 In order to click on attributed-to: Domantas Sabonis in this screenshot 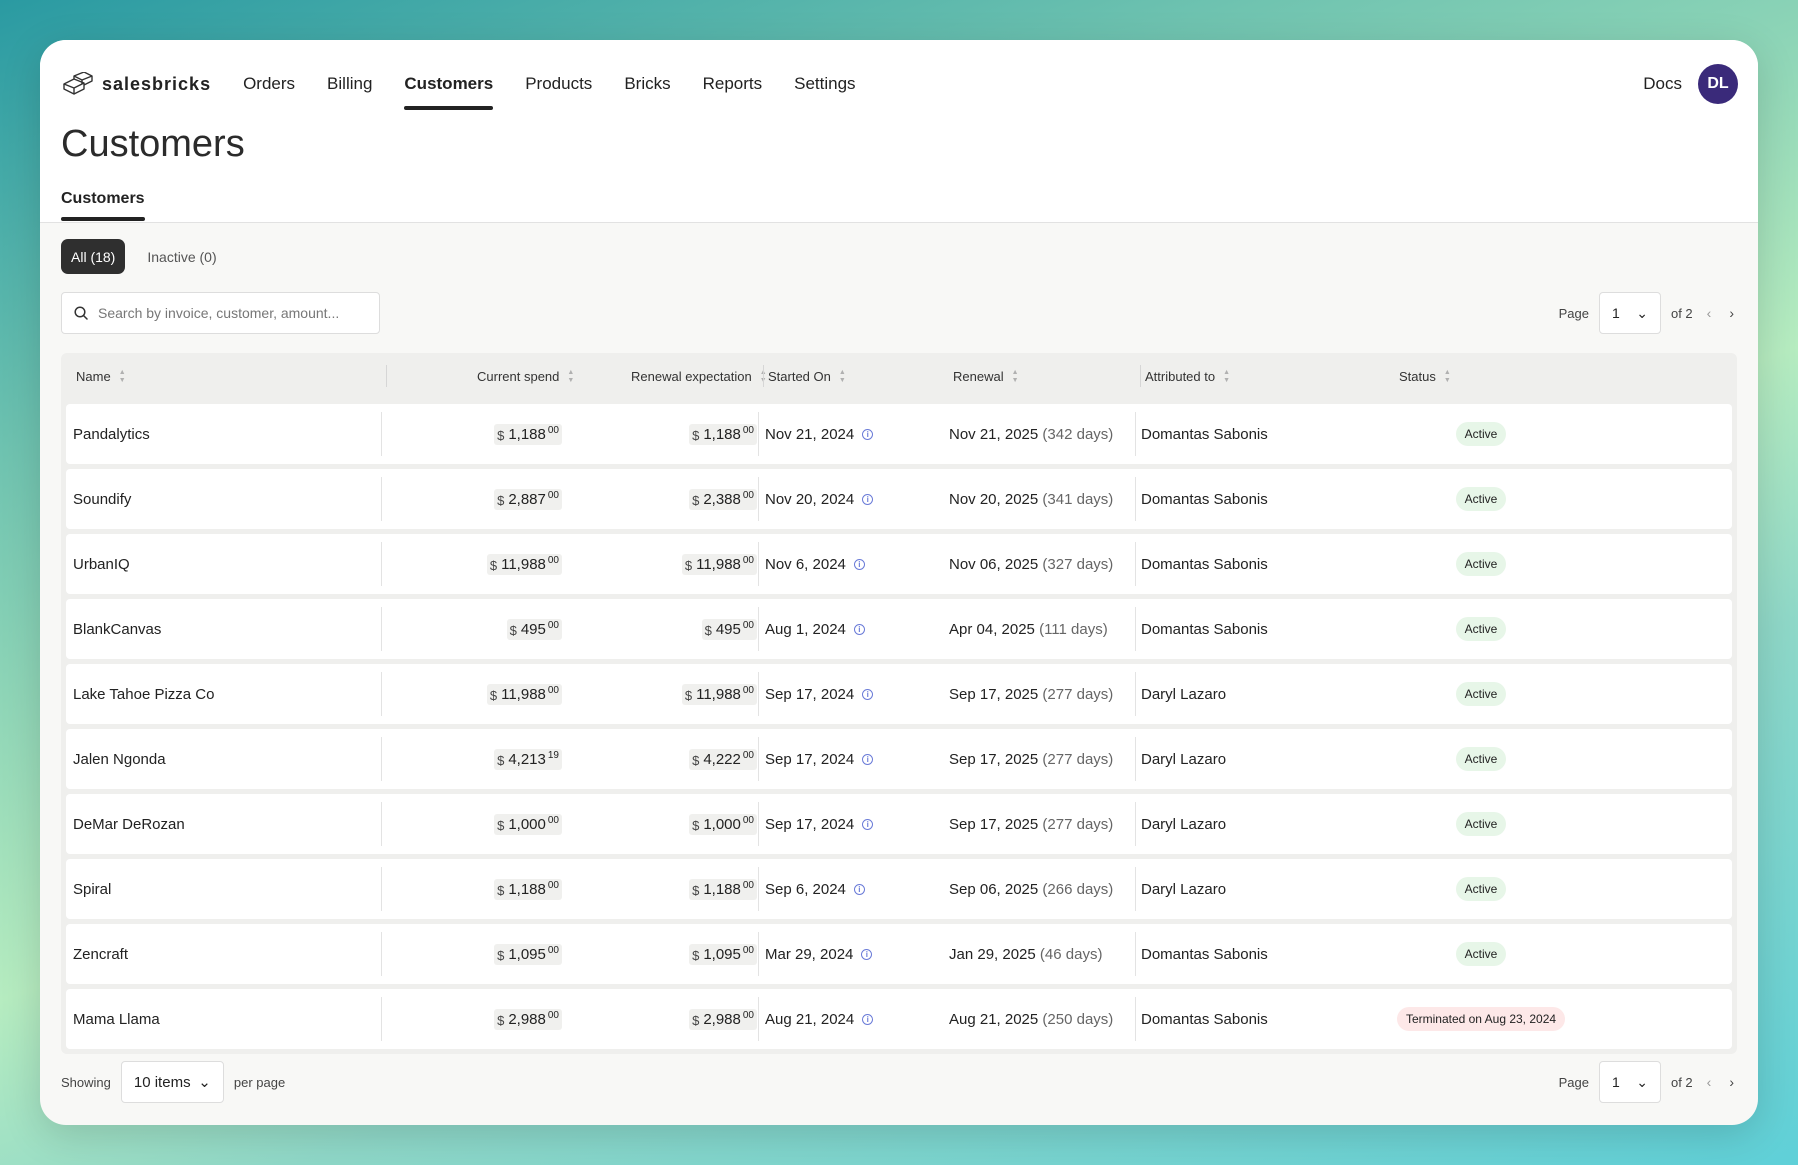, I will do `click(1204, 1019)`.